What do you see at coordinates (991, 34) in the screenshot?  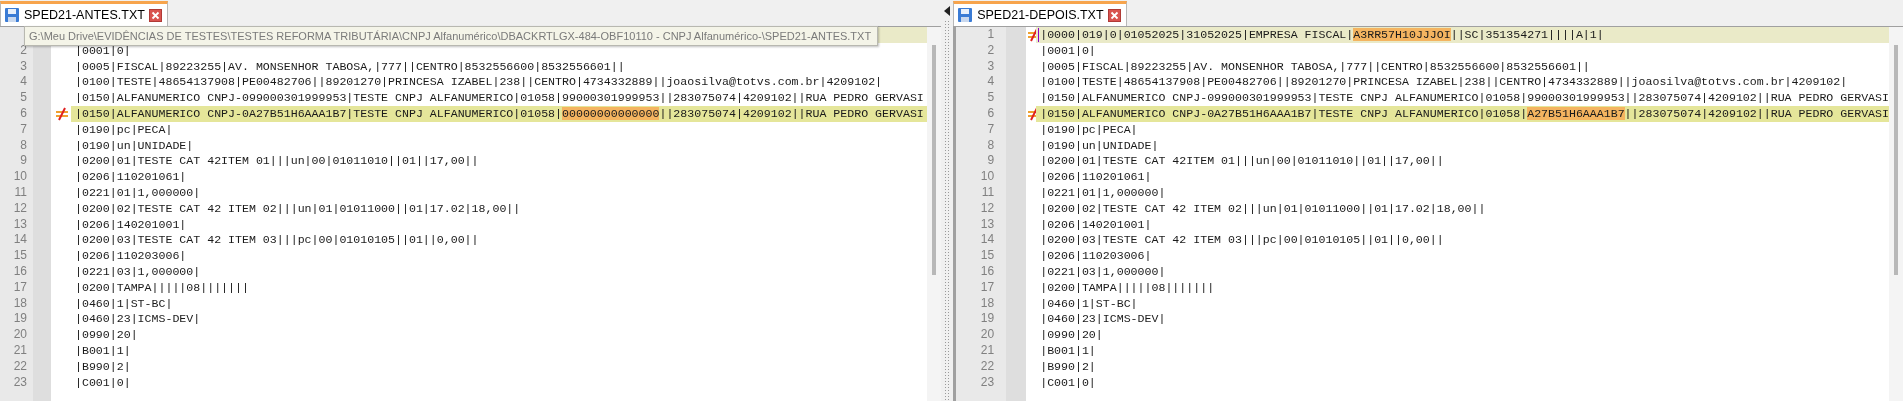 I see `line-number: 1` at bounding box center [991, 34].